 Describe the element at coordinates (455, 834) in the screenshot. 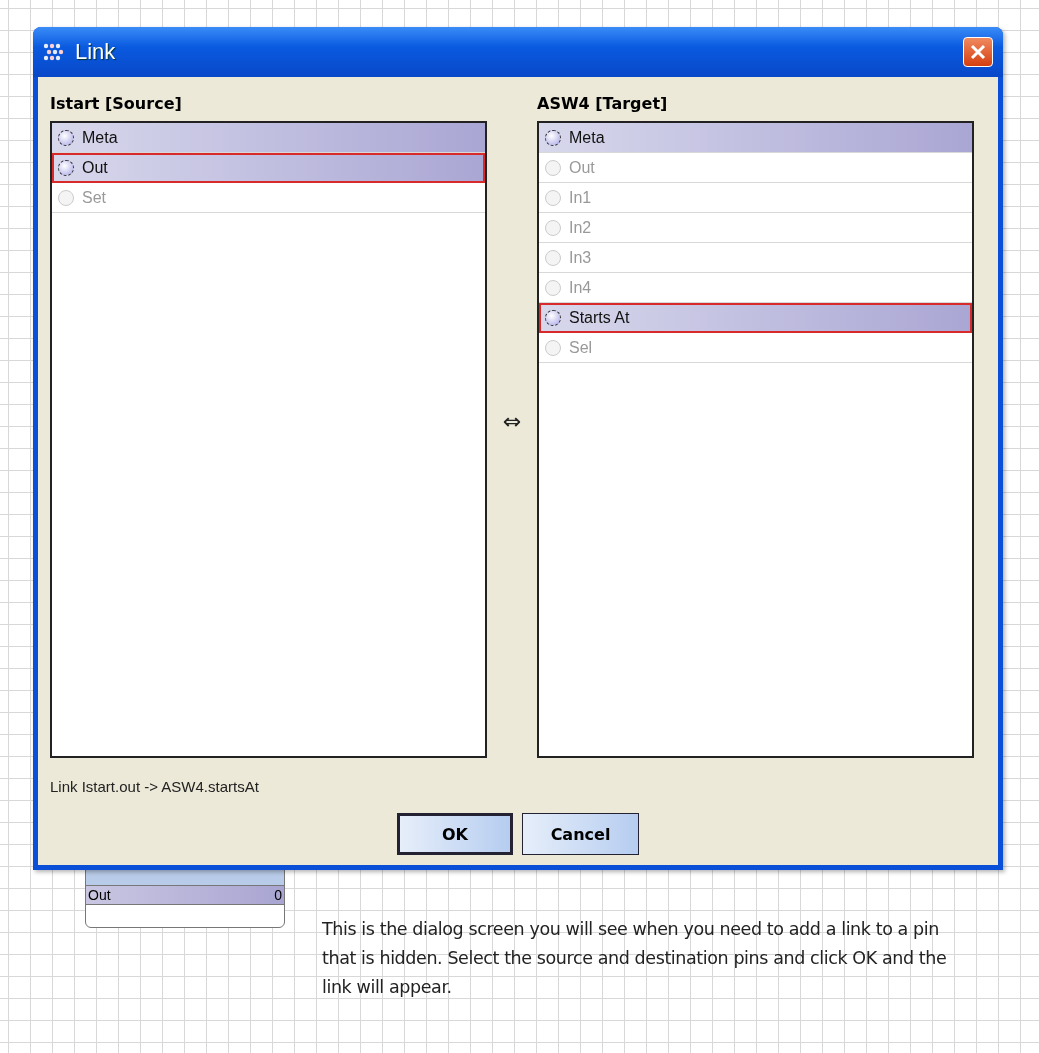

I see `dialog-button: OK` at that location.